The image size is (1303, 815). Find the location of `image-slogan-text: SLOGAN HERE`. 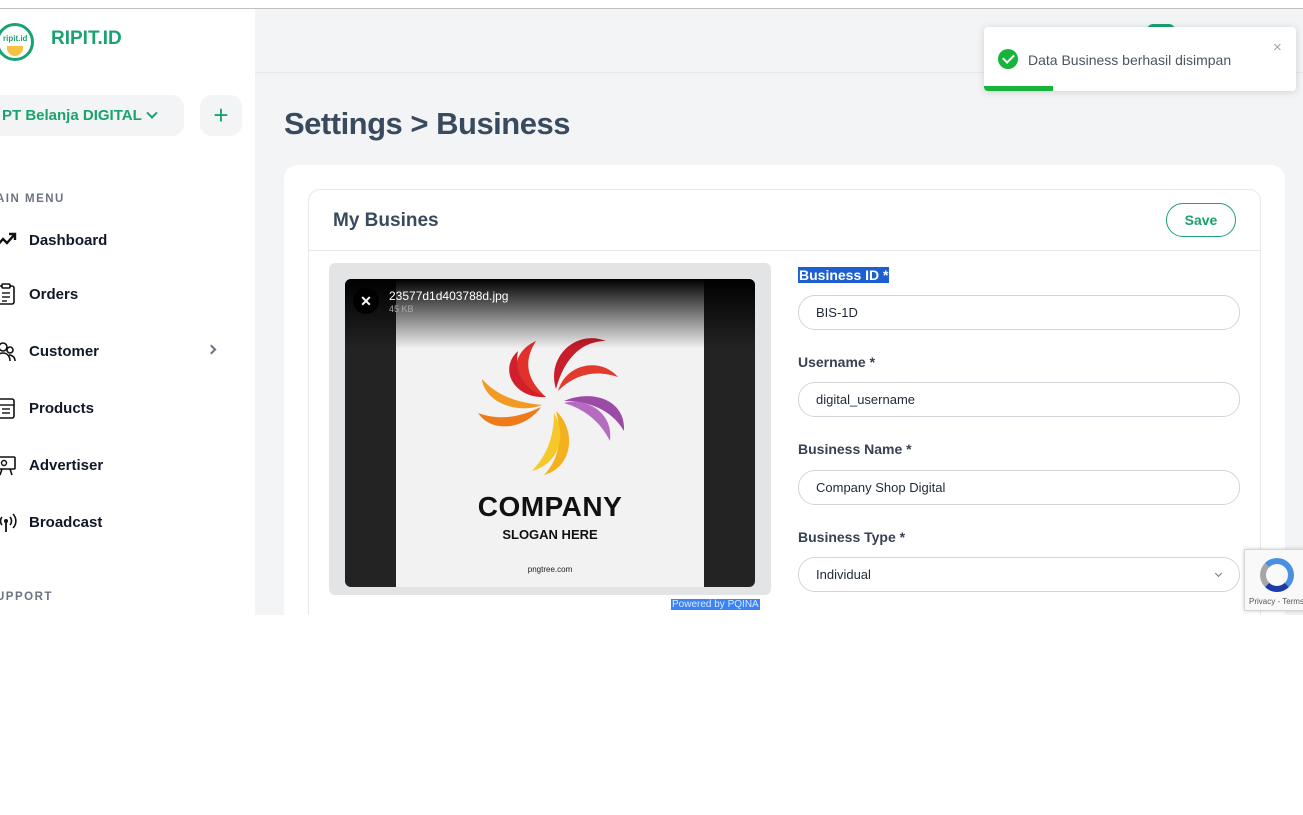

image-slogan-text: SLOGAN HERE is located at coordinates (550, 534).